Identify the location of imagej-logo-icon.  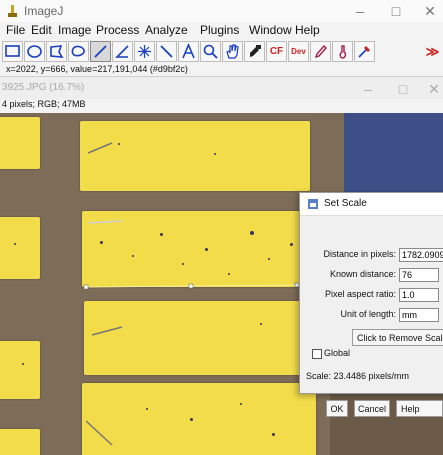
(12, 11).